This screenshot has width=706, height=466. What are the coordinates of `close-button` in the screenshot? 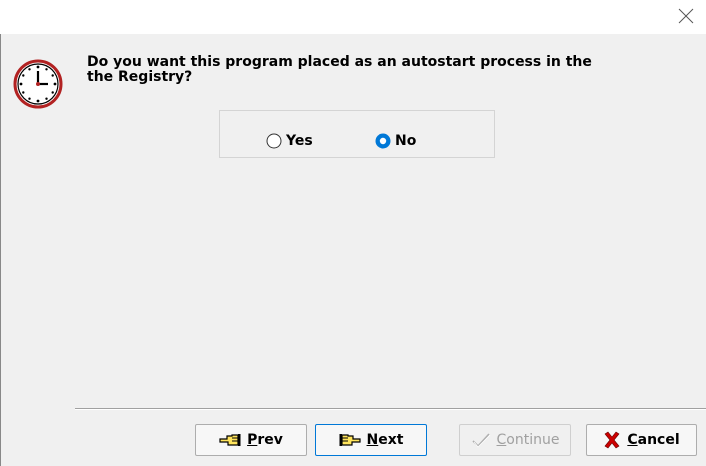 It's located at (685, 16).